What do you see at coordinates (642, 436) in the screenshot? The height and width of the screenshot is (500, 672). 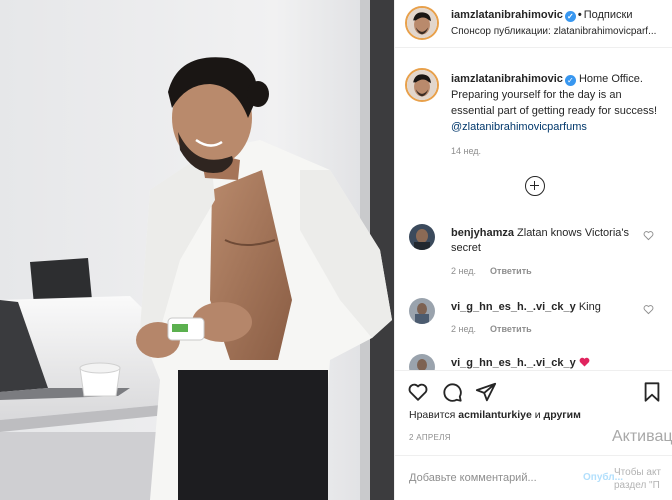 I see `activation-watermark-title: Активац` at bounding box center [642, 436].